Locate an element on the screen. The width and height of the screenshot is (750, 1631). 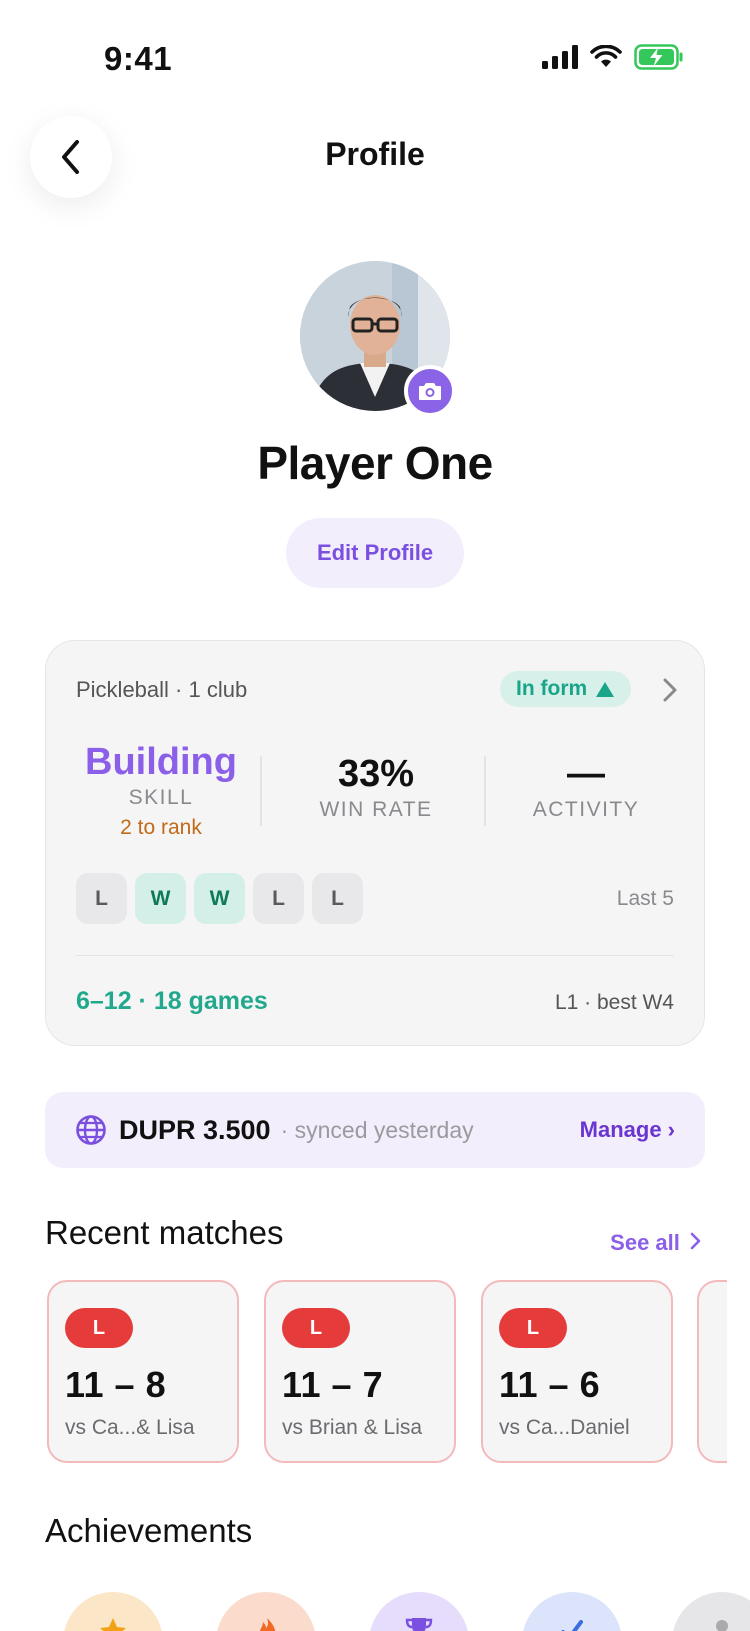
form-badge: In form is located at coordinates (566, 689).